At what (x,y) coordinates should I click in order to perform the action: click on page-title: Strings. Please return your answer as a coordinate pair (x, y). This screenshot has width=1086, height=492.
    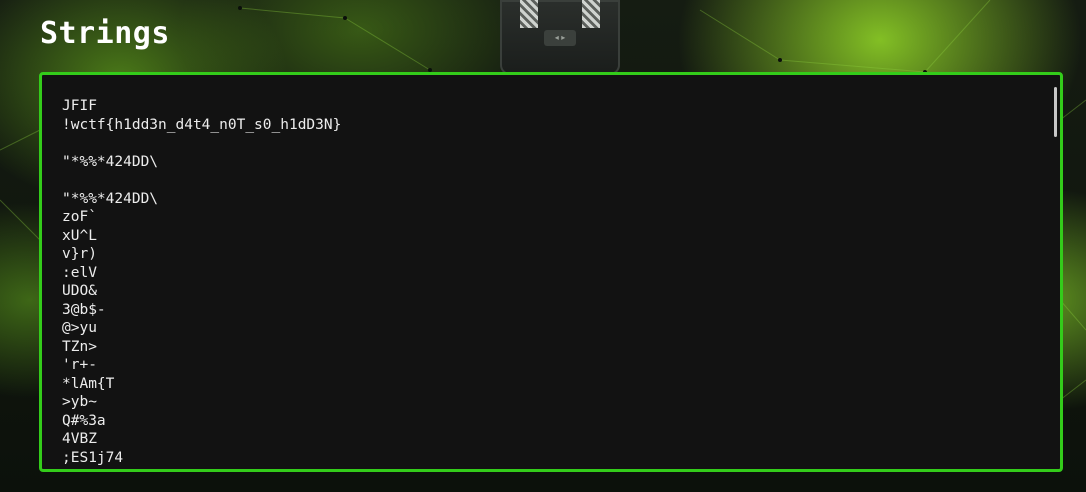
    Looking at the image, I should click on (105, 33).